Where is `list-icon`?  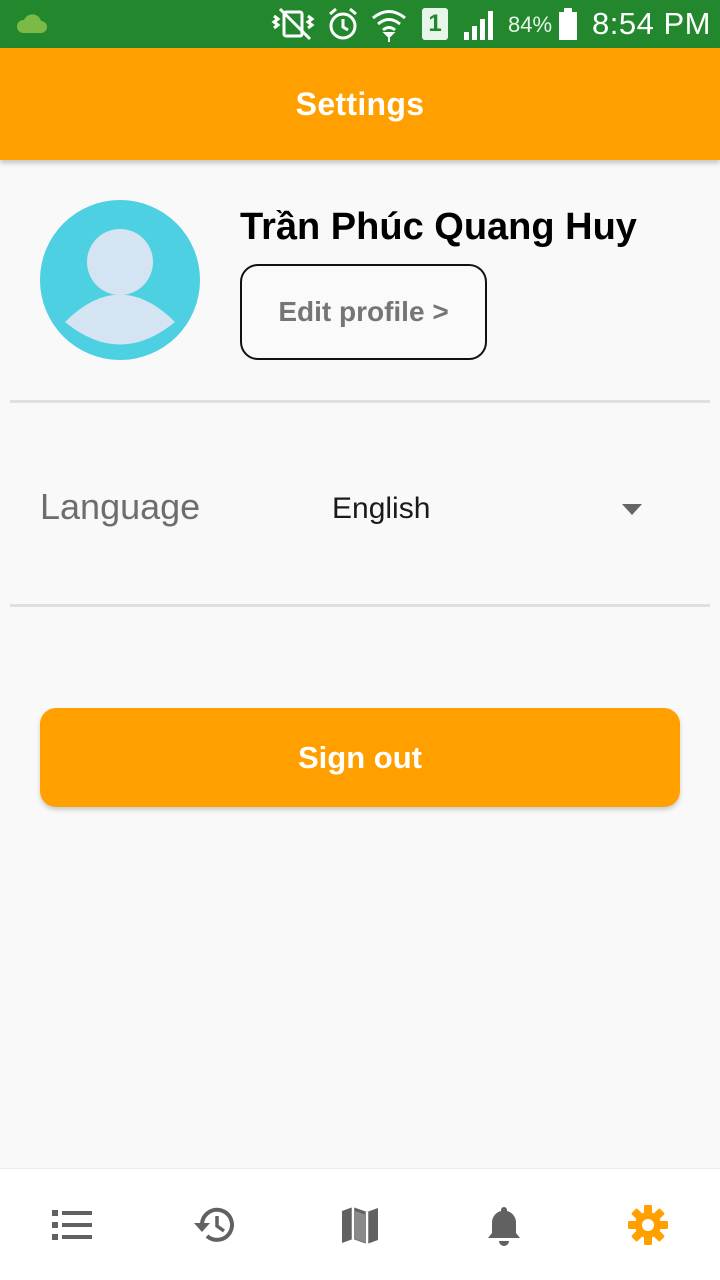
list-icon is located at coordinates (72, 1225).